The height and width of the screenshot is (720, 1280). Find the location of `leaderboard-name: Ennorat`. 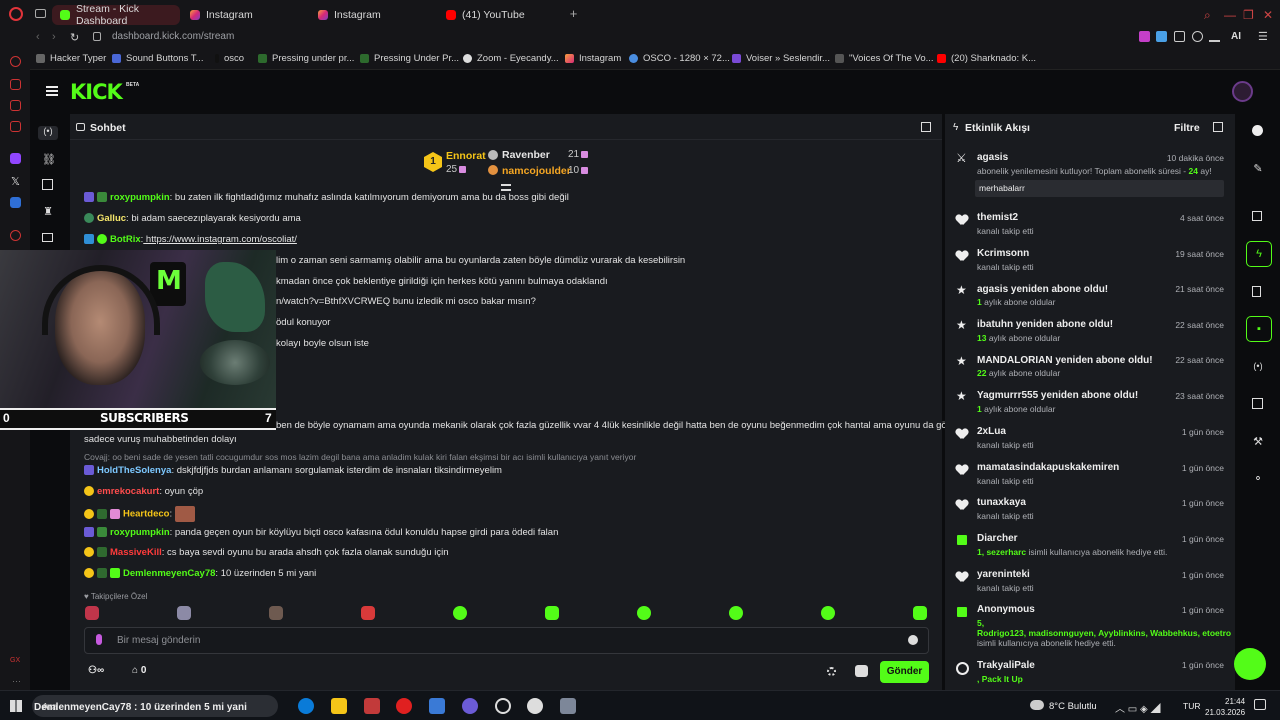

leaderboard-name: Ennorat is located at coordinates (466, 156).